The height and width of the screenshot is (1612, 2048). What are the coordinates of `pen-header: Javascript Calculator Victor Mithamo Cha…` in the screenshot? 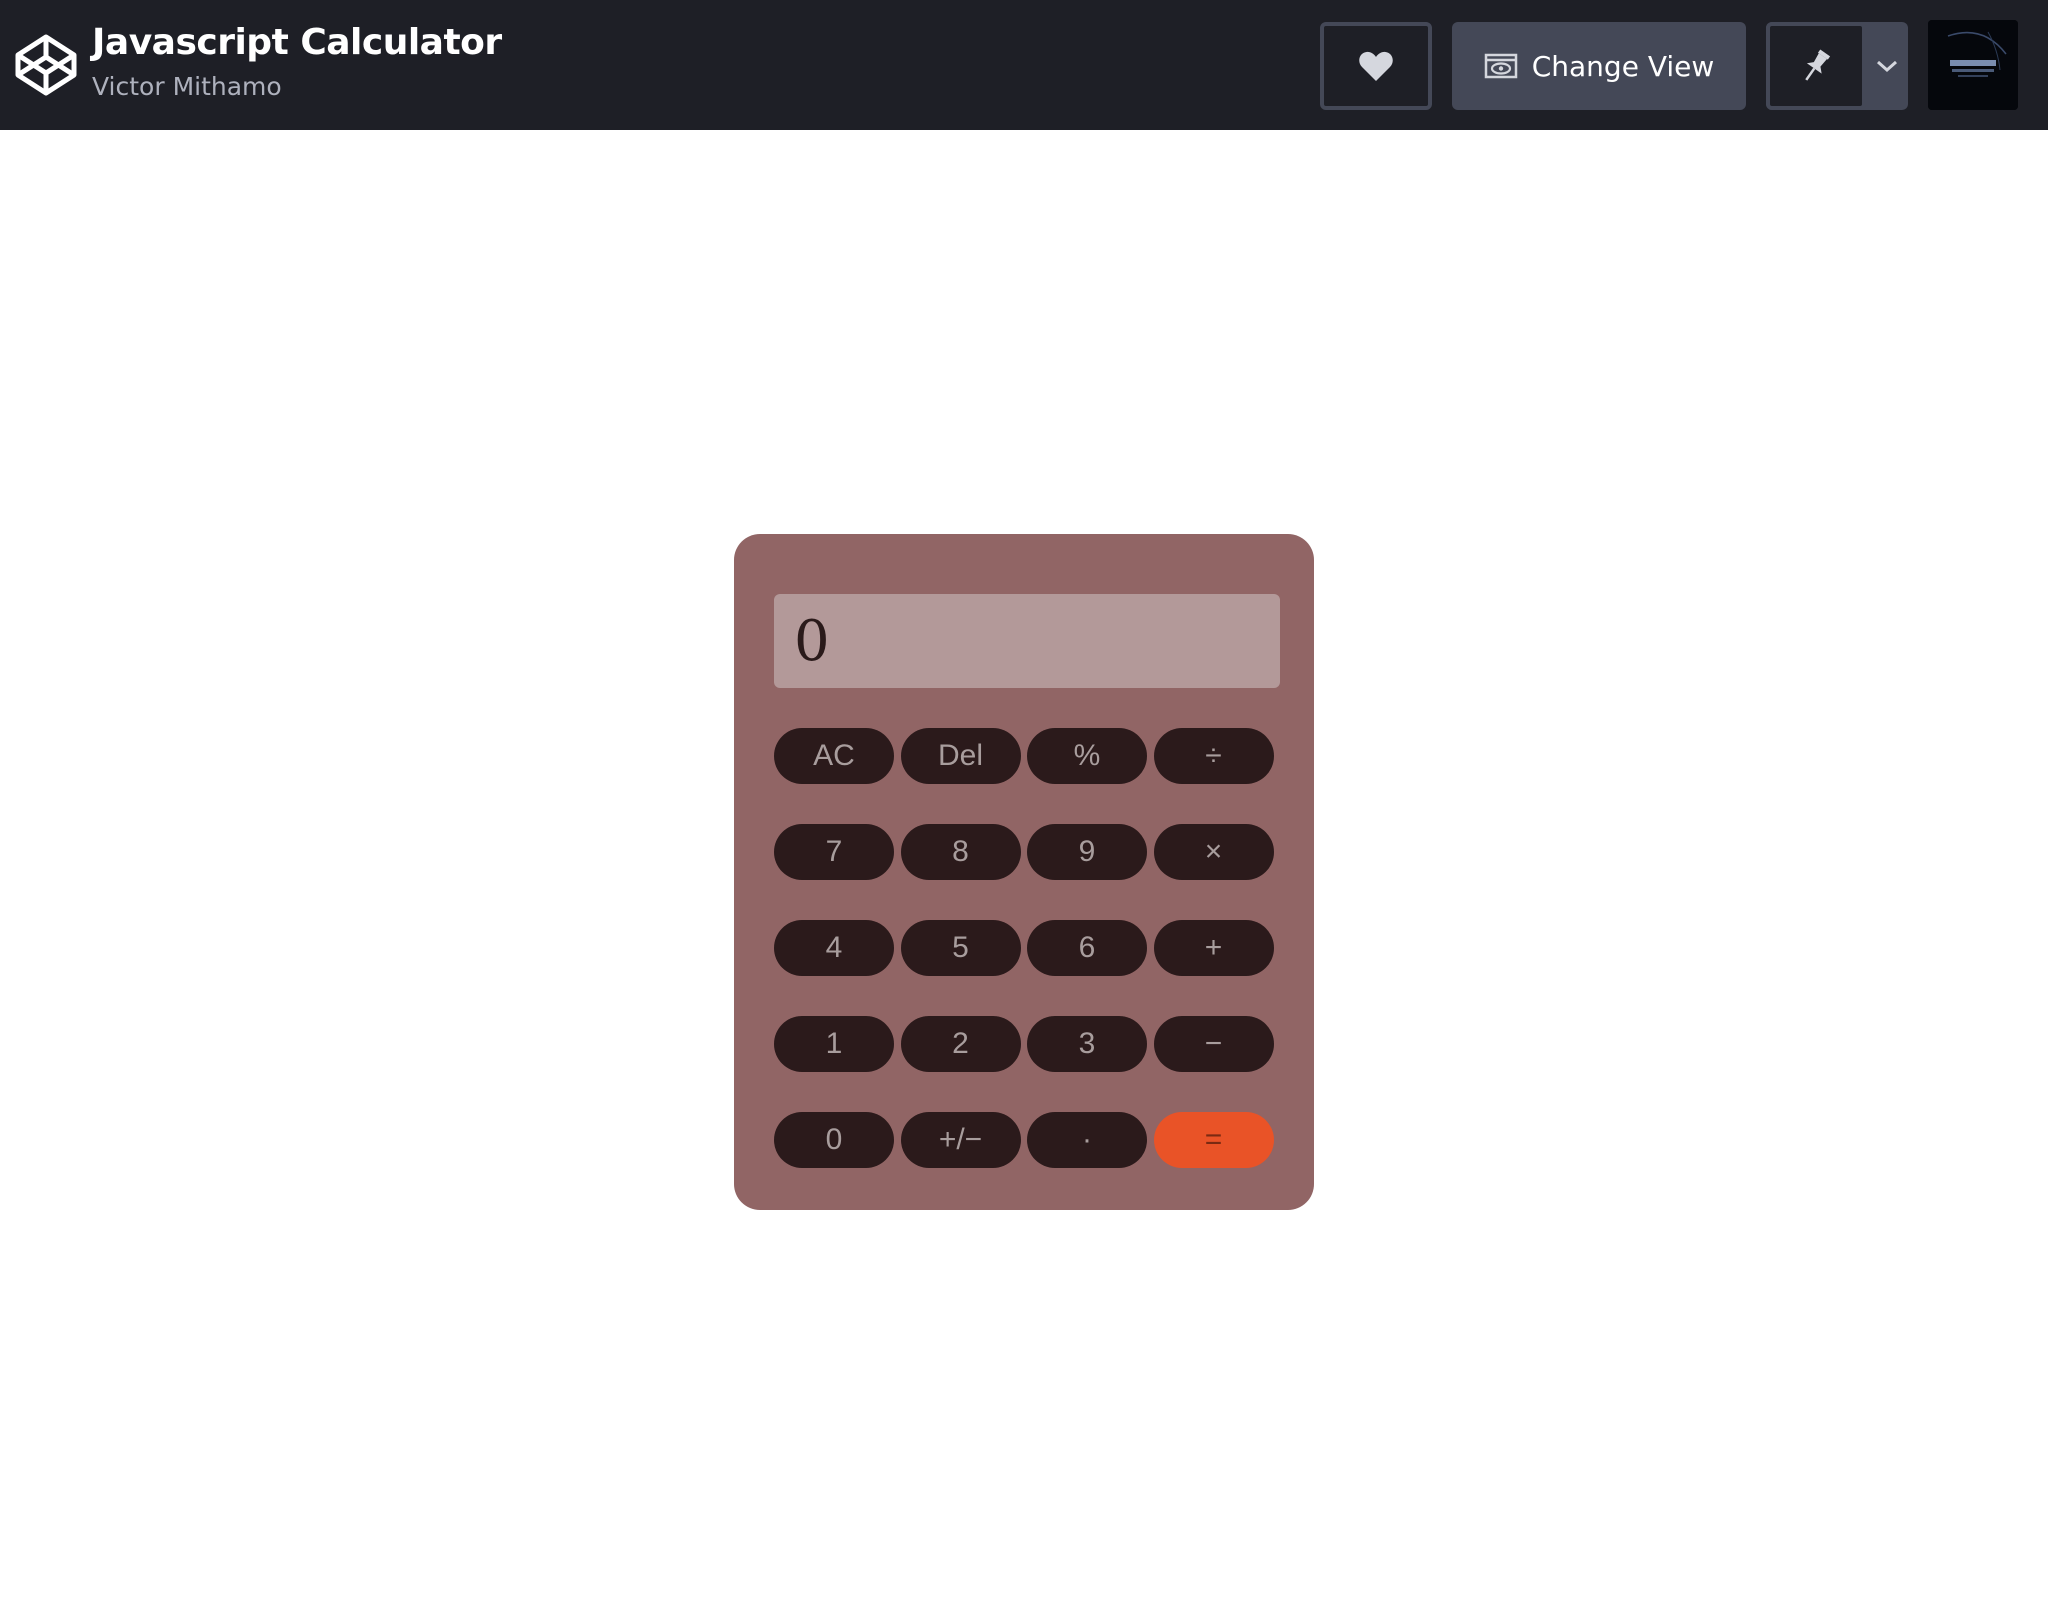 It's located at (1024, 65).